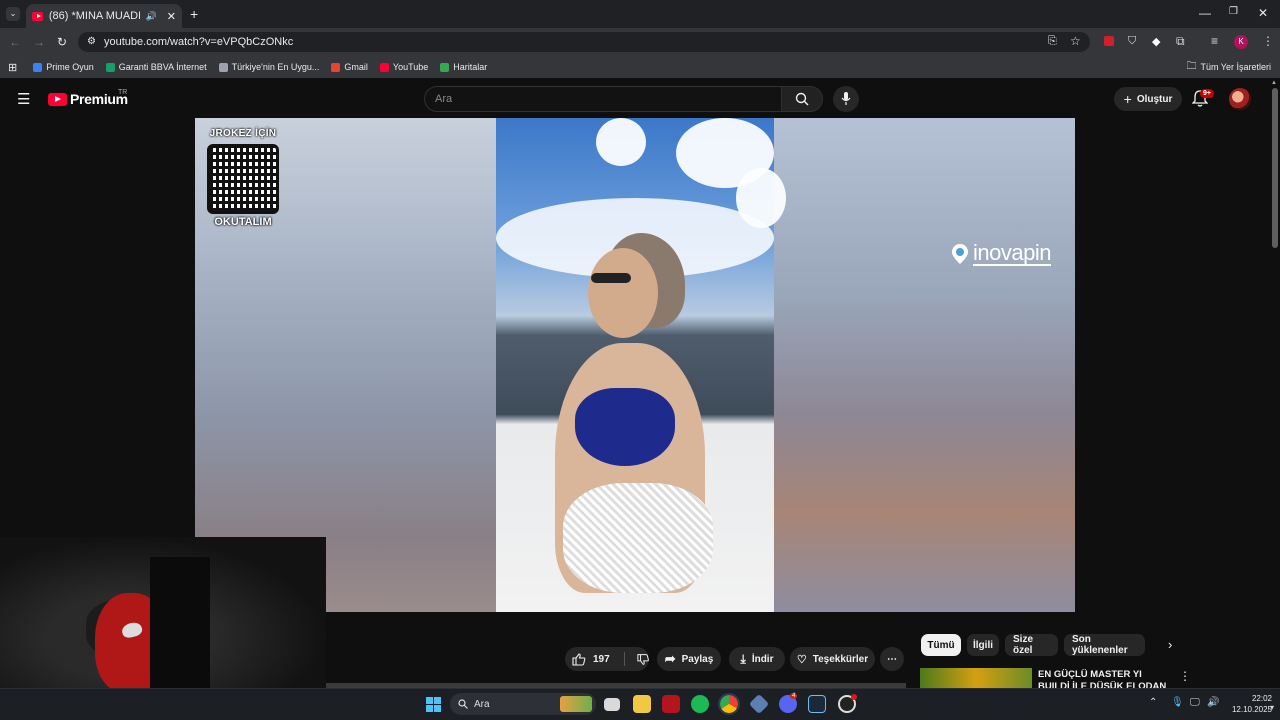 Image resolution: width=1280 pixels, height=720 pixels. What do you see at coordinates (1247, 704) in the screenshot?
I see `taskbar-clock: 22:02 12.10.2025` at bounding box center [1247, 704].